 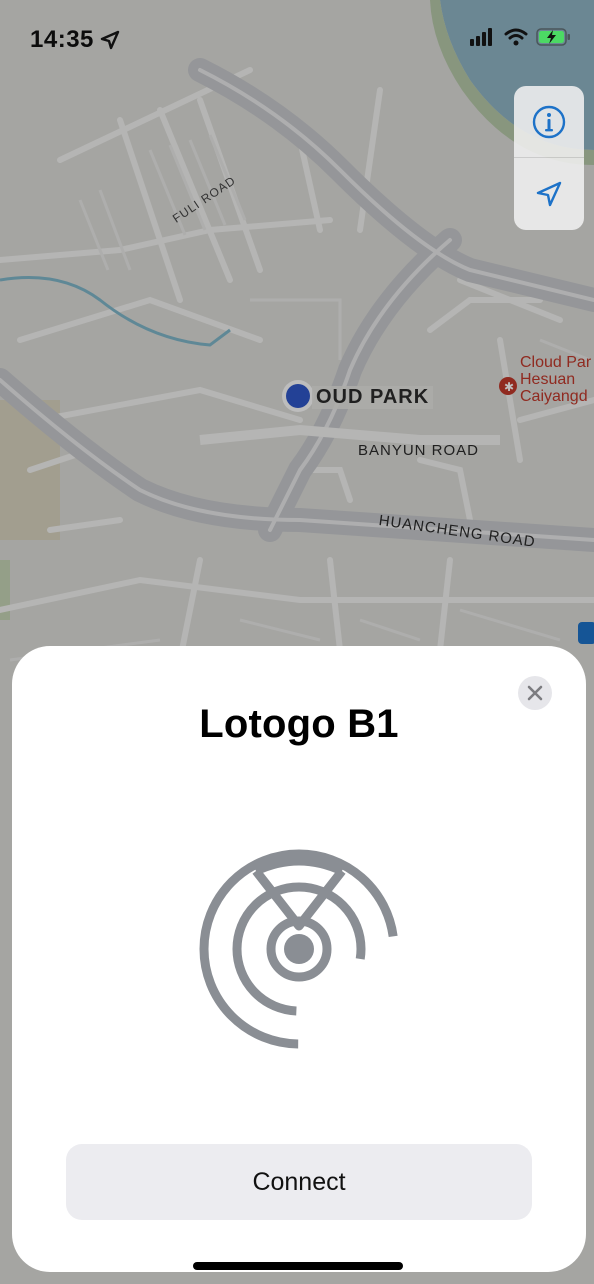 I want to click on info-icon, so click(x=549, y=121).